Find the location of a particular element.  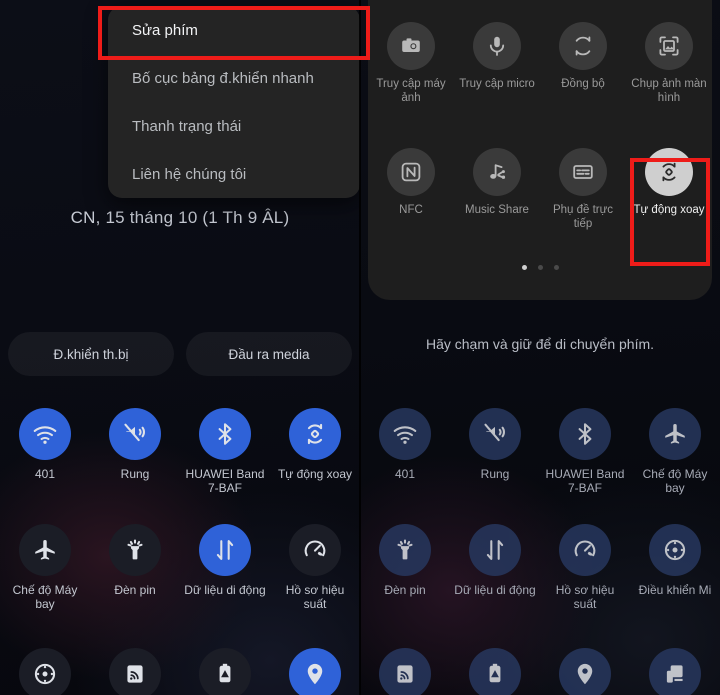

live-caption-icon is located at coordinates (583, 172).